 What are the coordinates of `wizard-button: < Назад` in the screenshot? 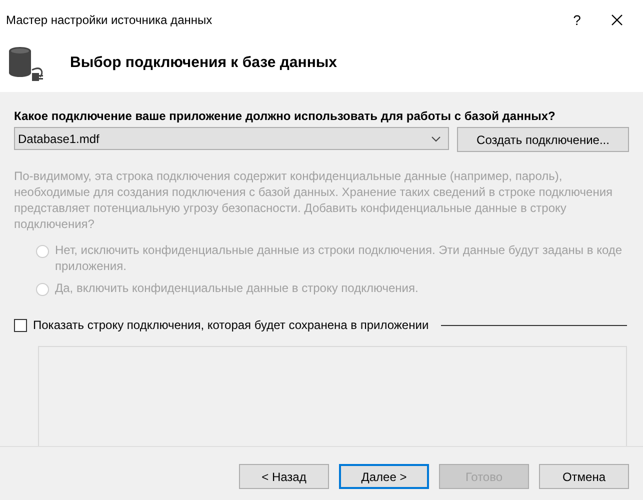 It's located at (284, 476).